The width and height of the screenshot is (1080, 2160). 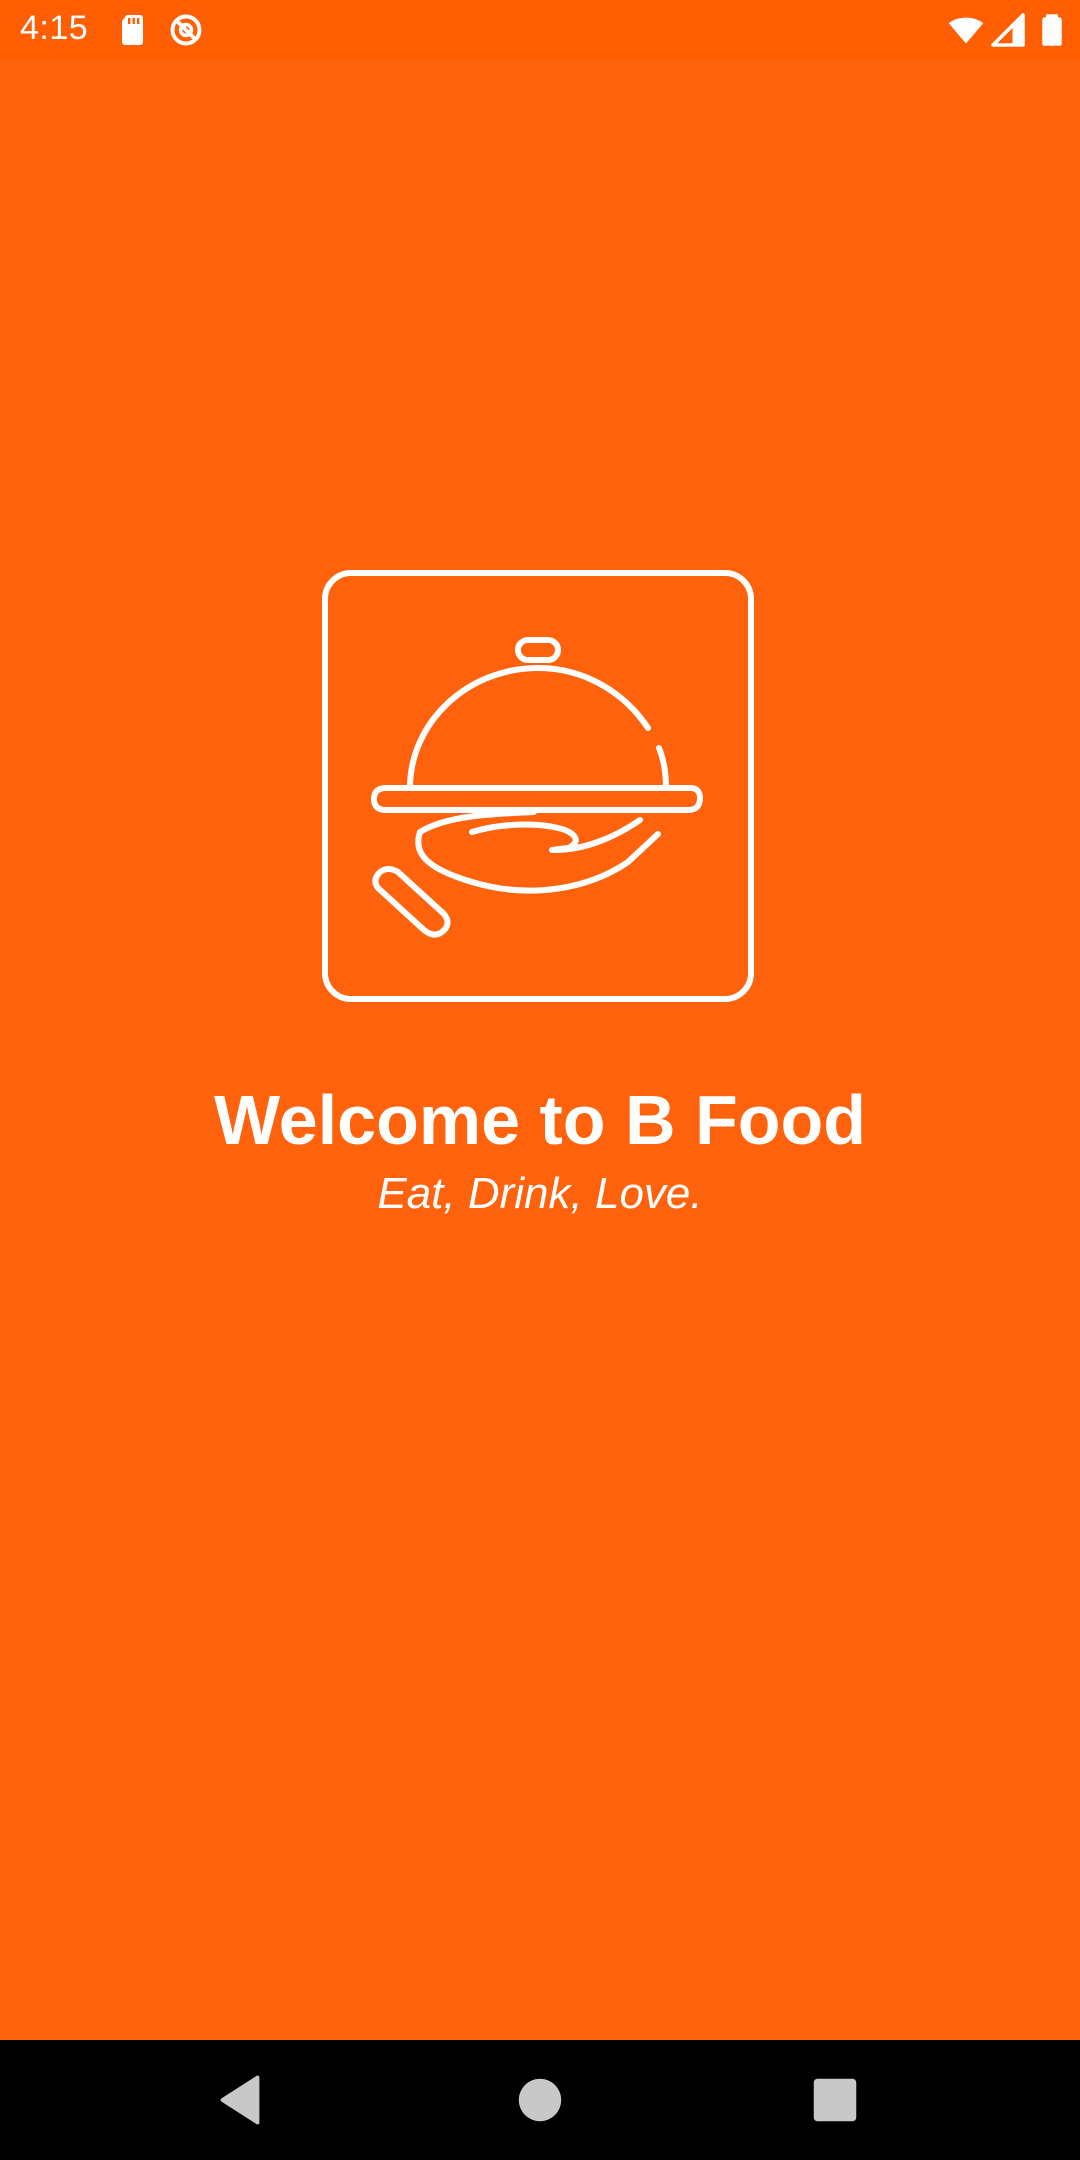 What do you see at coordinates (132, 30) in the screenshot?
I see `sd-card-icon` at bounding box center [132, 30].